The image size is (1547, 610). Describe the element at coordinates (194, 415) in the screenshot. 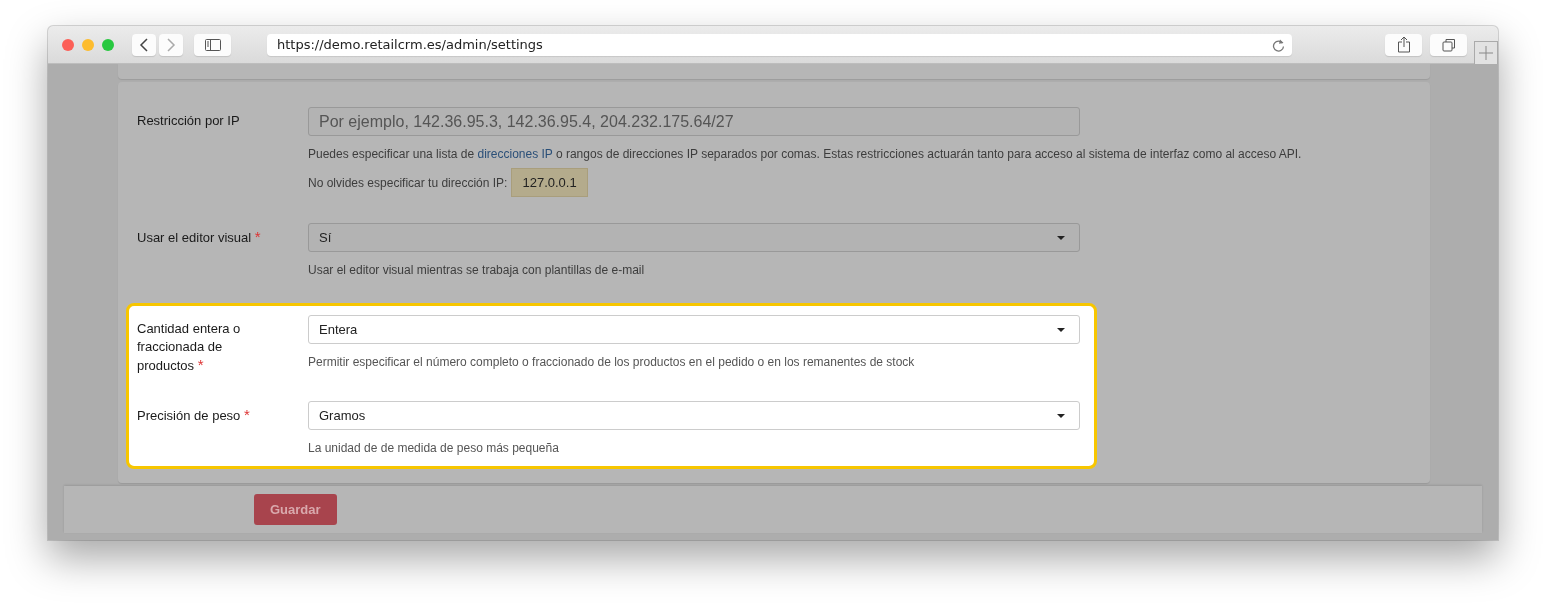

I see `field-label: Precisión de peso *` at that location.